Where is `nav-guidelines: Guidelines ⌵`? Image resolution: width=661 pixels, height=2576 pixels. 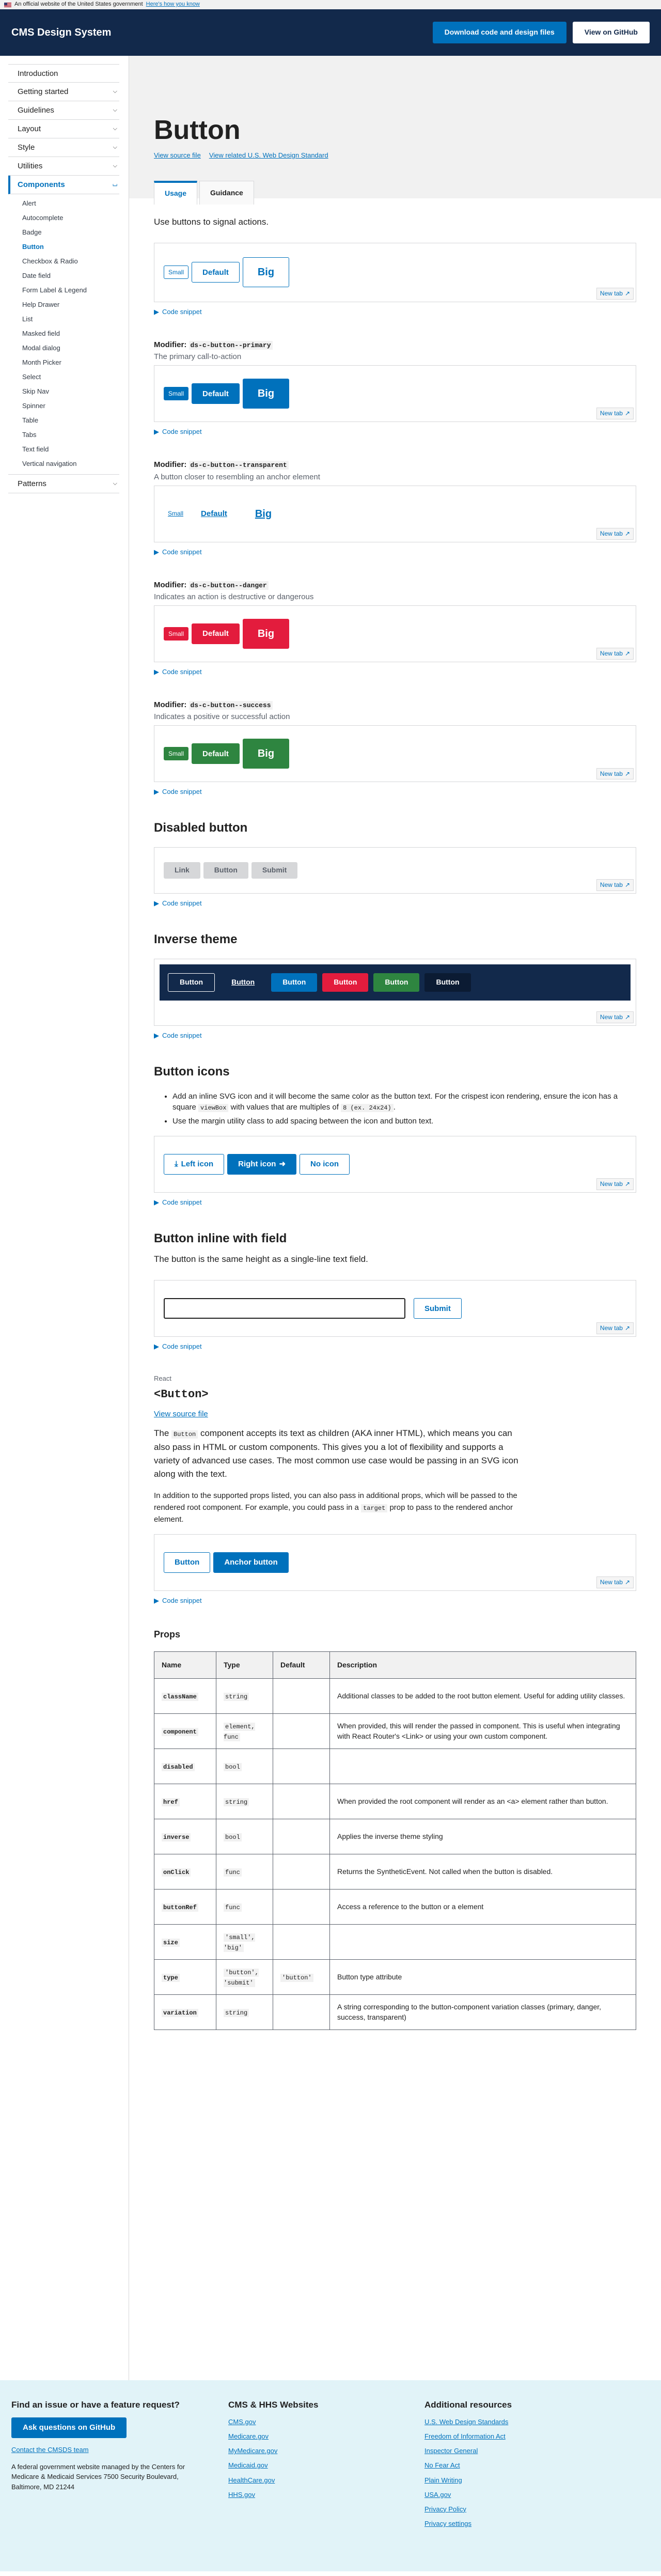 nav-guidelines: Guidelines ⌵ is located at coordinates (63, 110).